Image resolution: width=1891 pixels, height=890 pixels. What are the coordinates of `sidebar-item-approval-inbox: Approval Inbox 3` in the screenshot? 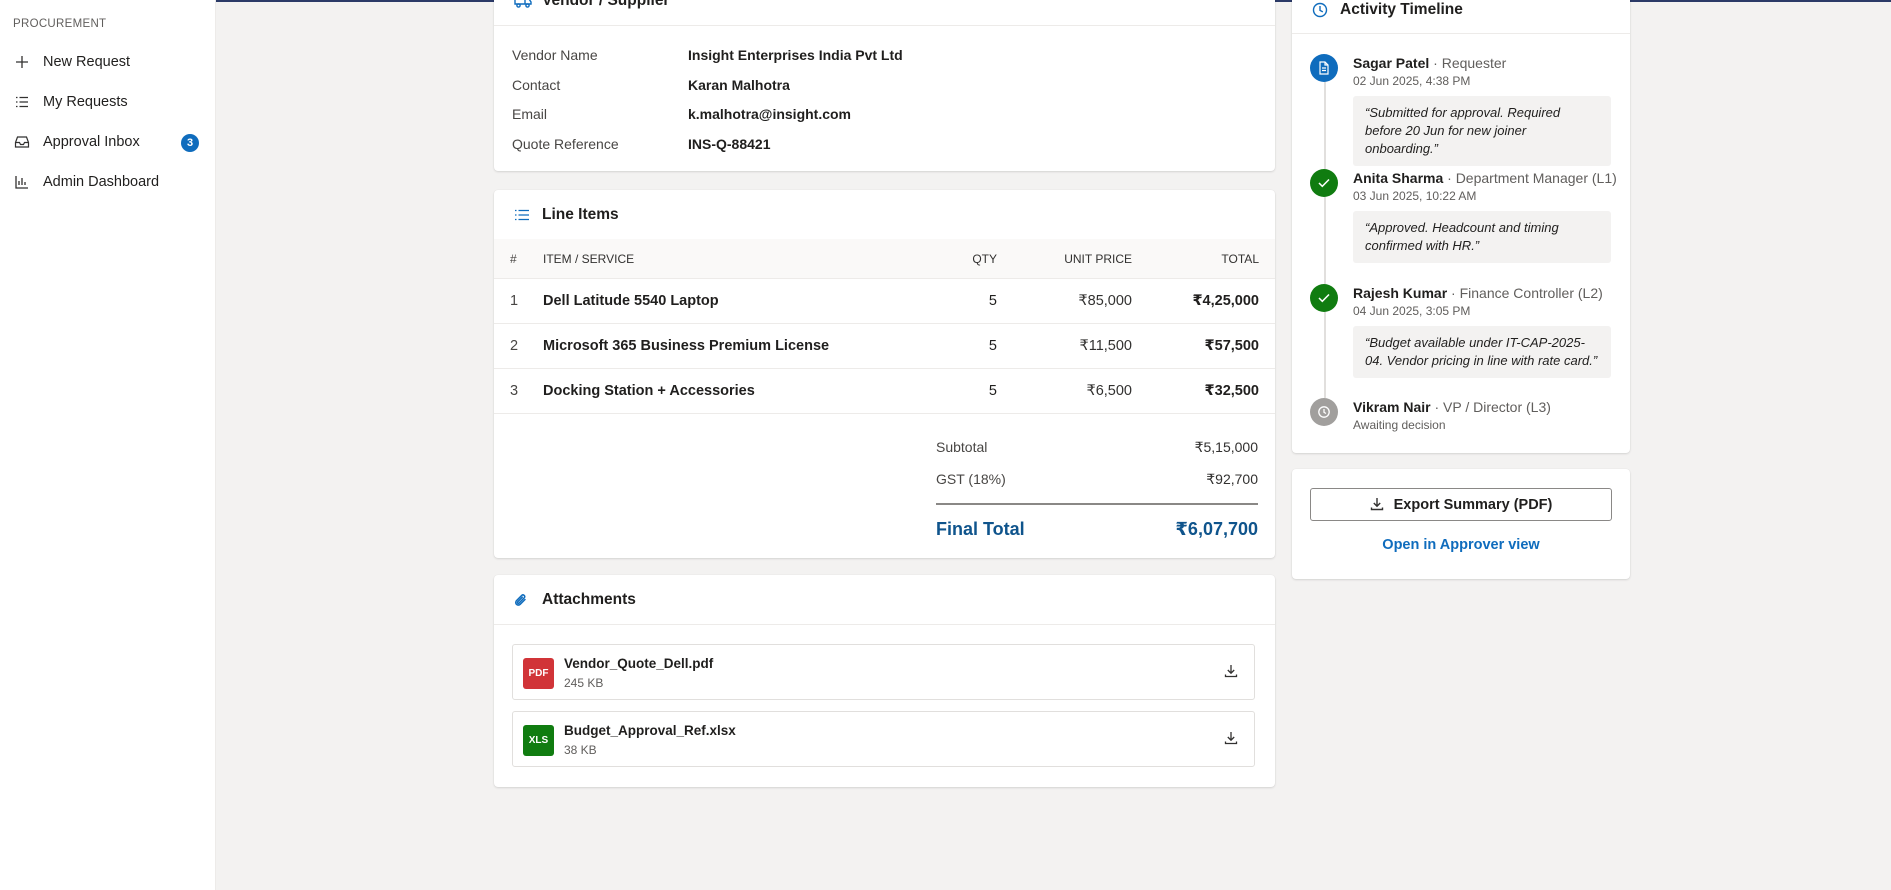 It's located at (107, 142).